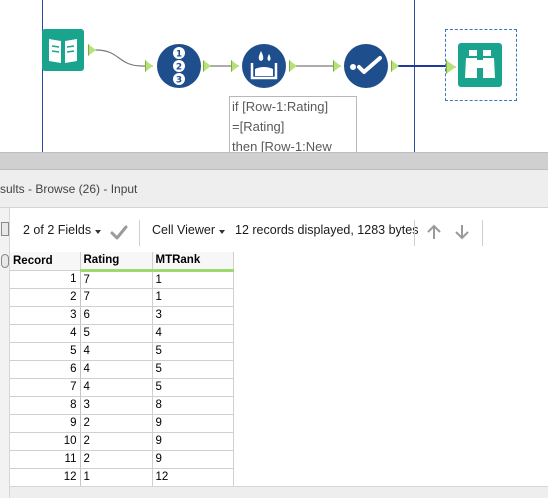 The image size is (548, 498). Describe the element at coordinates (45, 261) in the screenshot. I see `column-header-record: Record` at that location.